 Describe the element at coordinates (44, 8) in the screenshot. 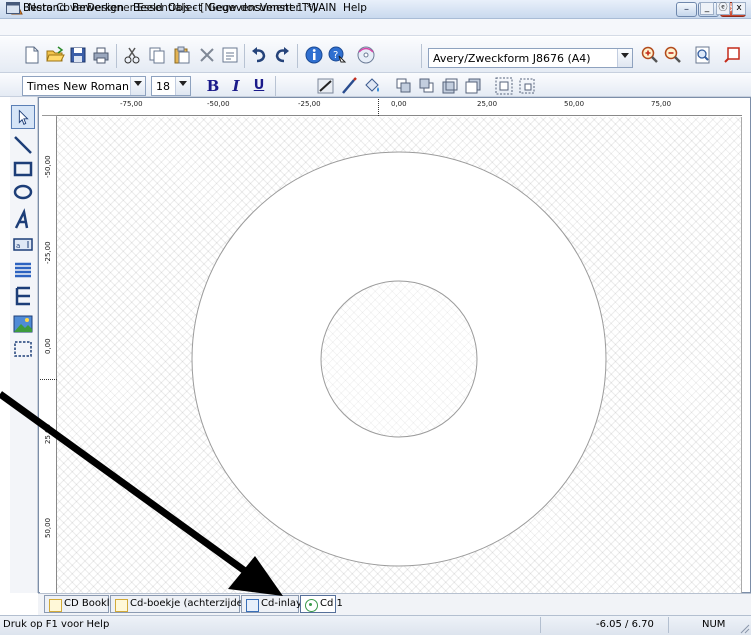

I see `menu-bestand: Bestand` at that location.